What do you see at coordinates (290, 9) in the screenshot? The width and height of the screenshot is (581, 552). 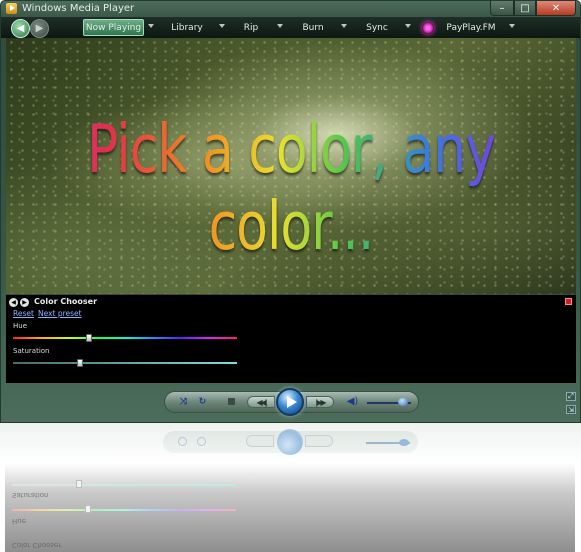 I see `title-bar: Windows Media Player – □ ✕` at bounding box center [290, 9].